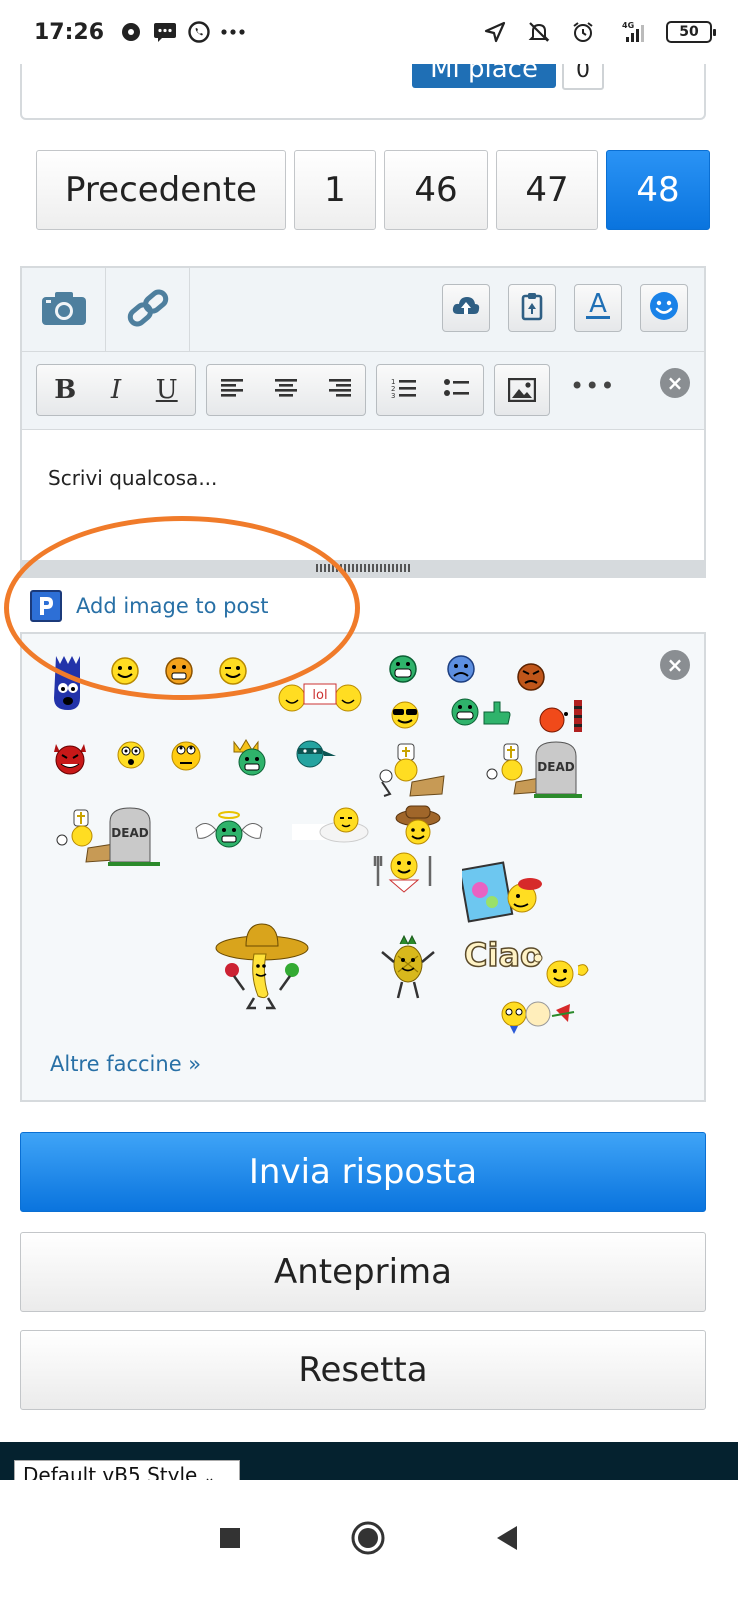 Image resolution: width=738 pixels, height=1600 pixels. Describe the element at coordinates (430, 390) in the screenshot. I see `list-group: 123` at that location.